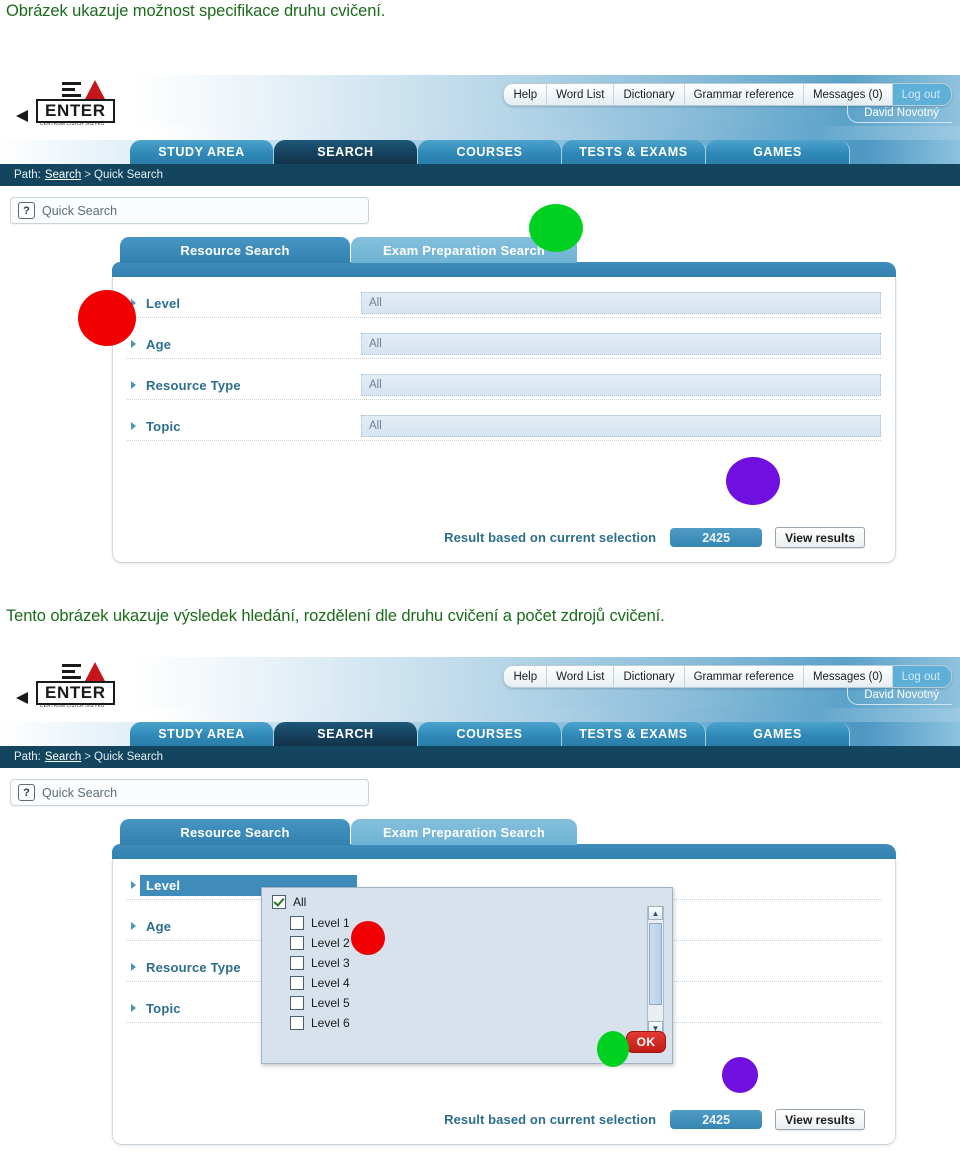  Describe the element at coordinates (330, 923) in the screenshot. I see `dropdown-option-label: Level 1` at that location.